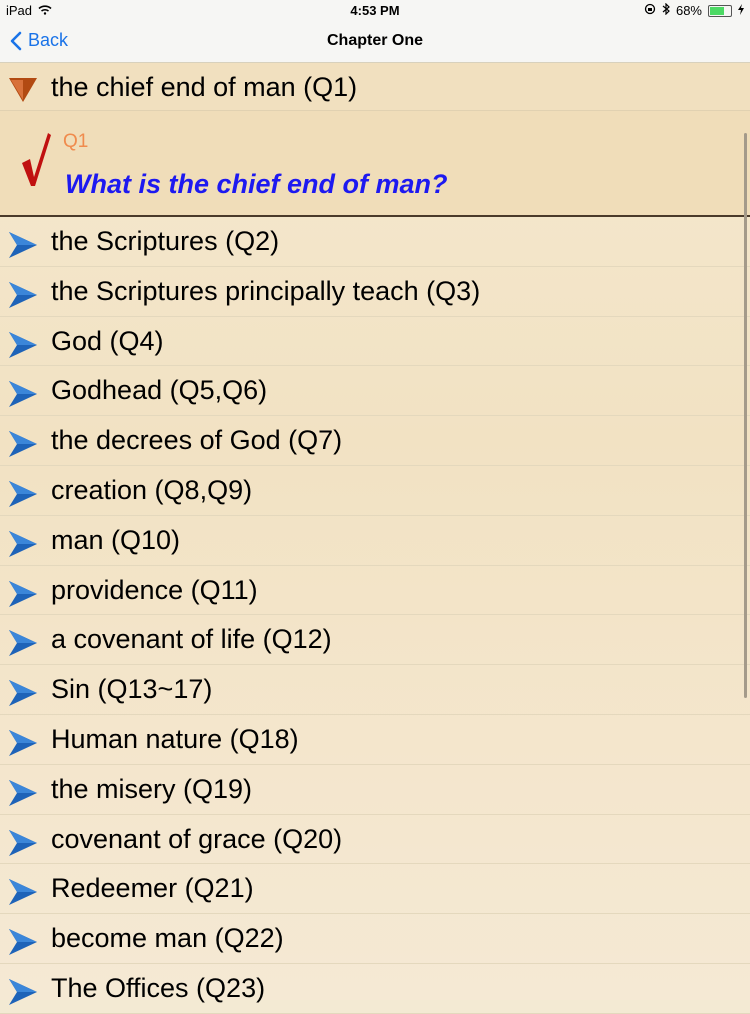  Describe the element at coordinates (375, 591) in the screenshot. I see `list-item: providence (Q11)` at that location.